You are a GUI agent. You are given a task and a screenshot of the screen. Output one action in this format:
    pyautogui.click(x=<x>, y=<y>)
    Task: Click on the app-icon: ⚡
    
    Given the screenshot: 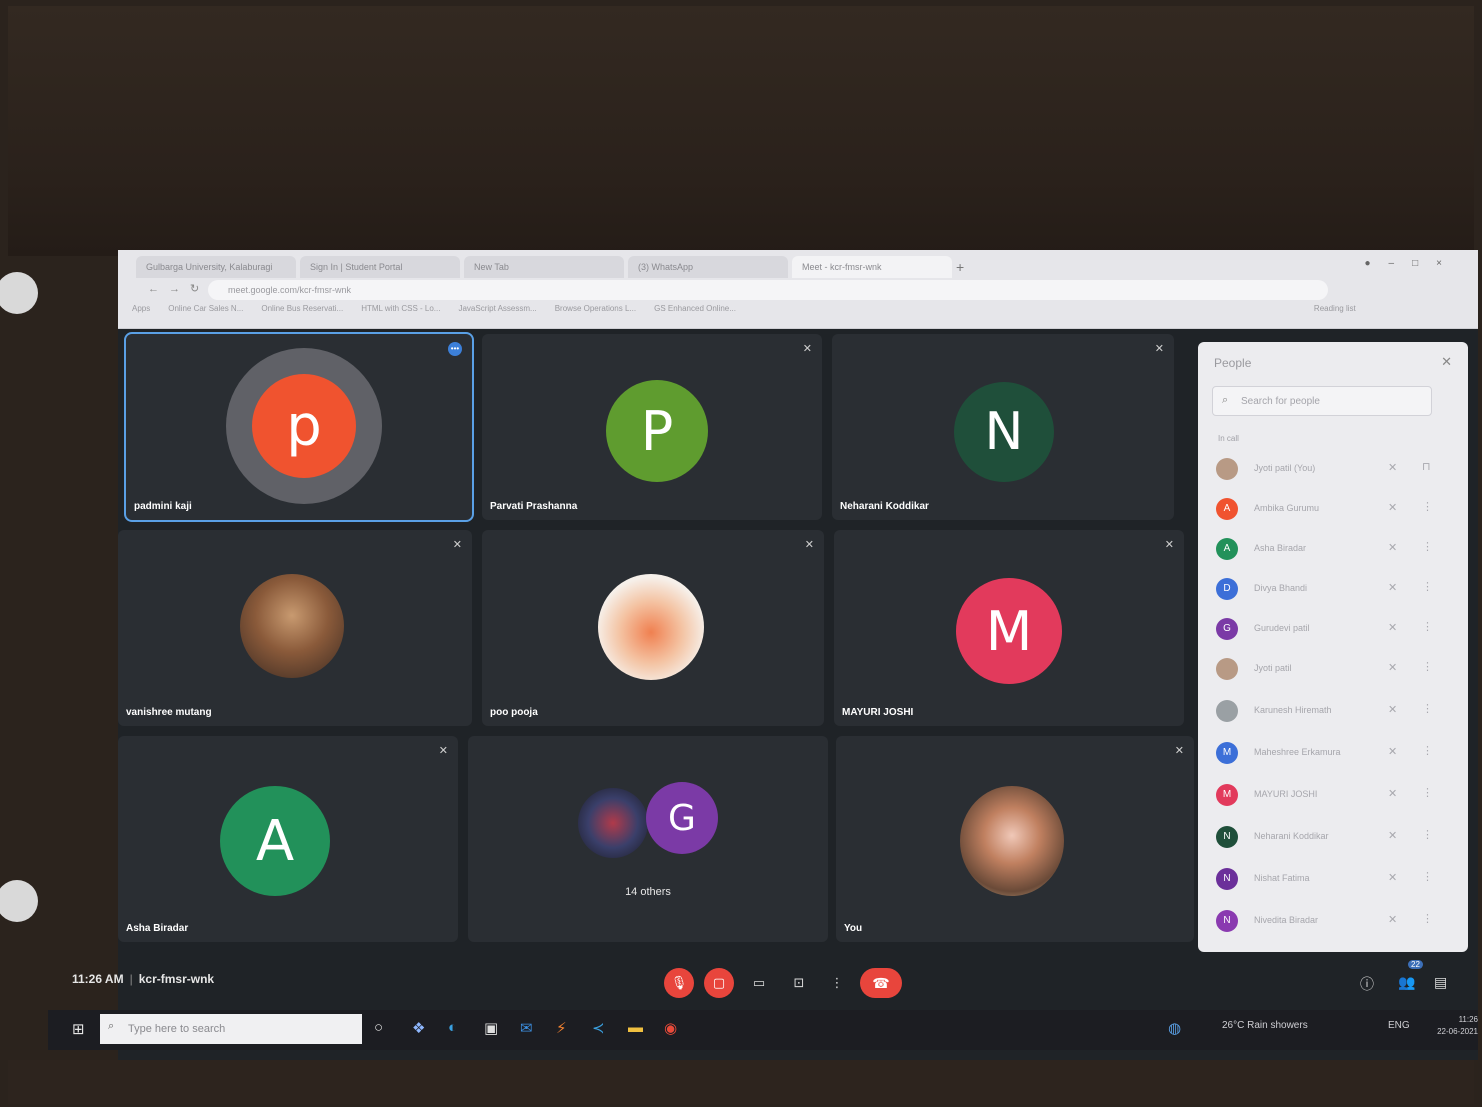 What is the action you would take?
    pyautogui.click(x=561, y=1028)
    